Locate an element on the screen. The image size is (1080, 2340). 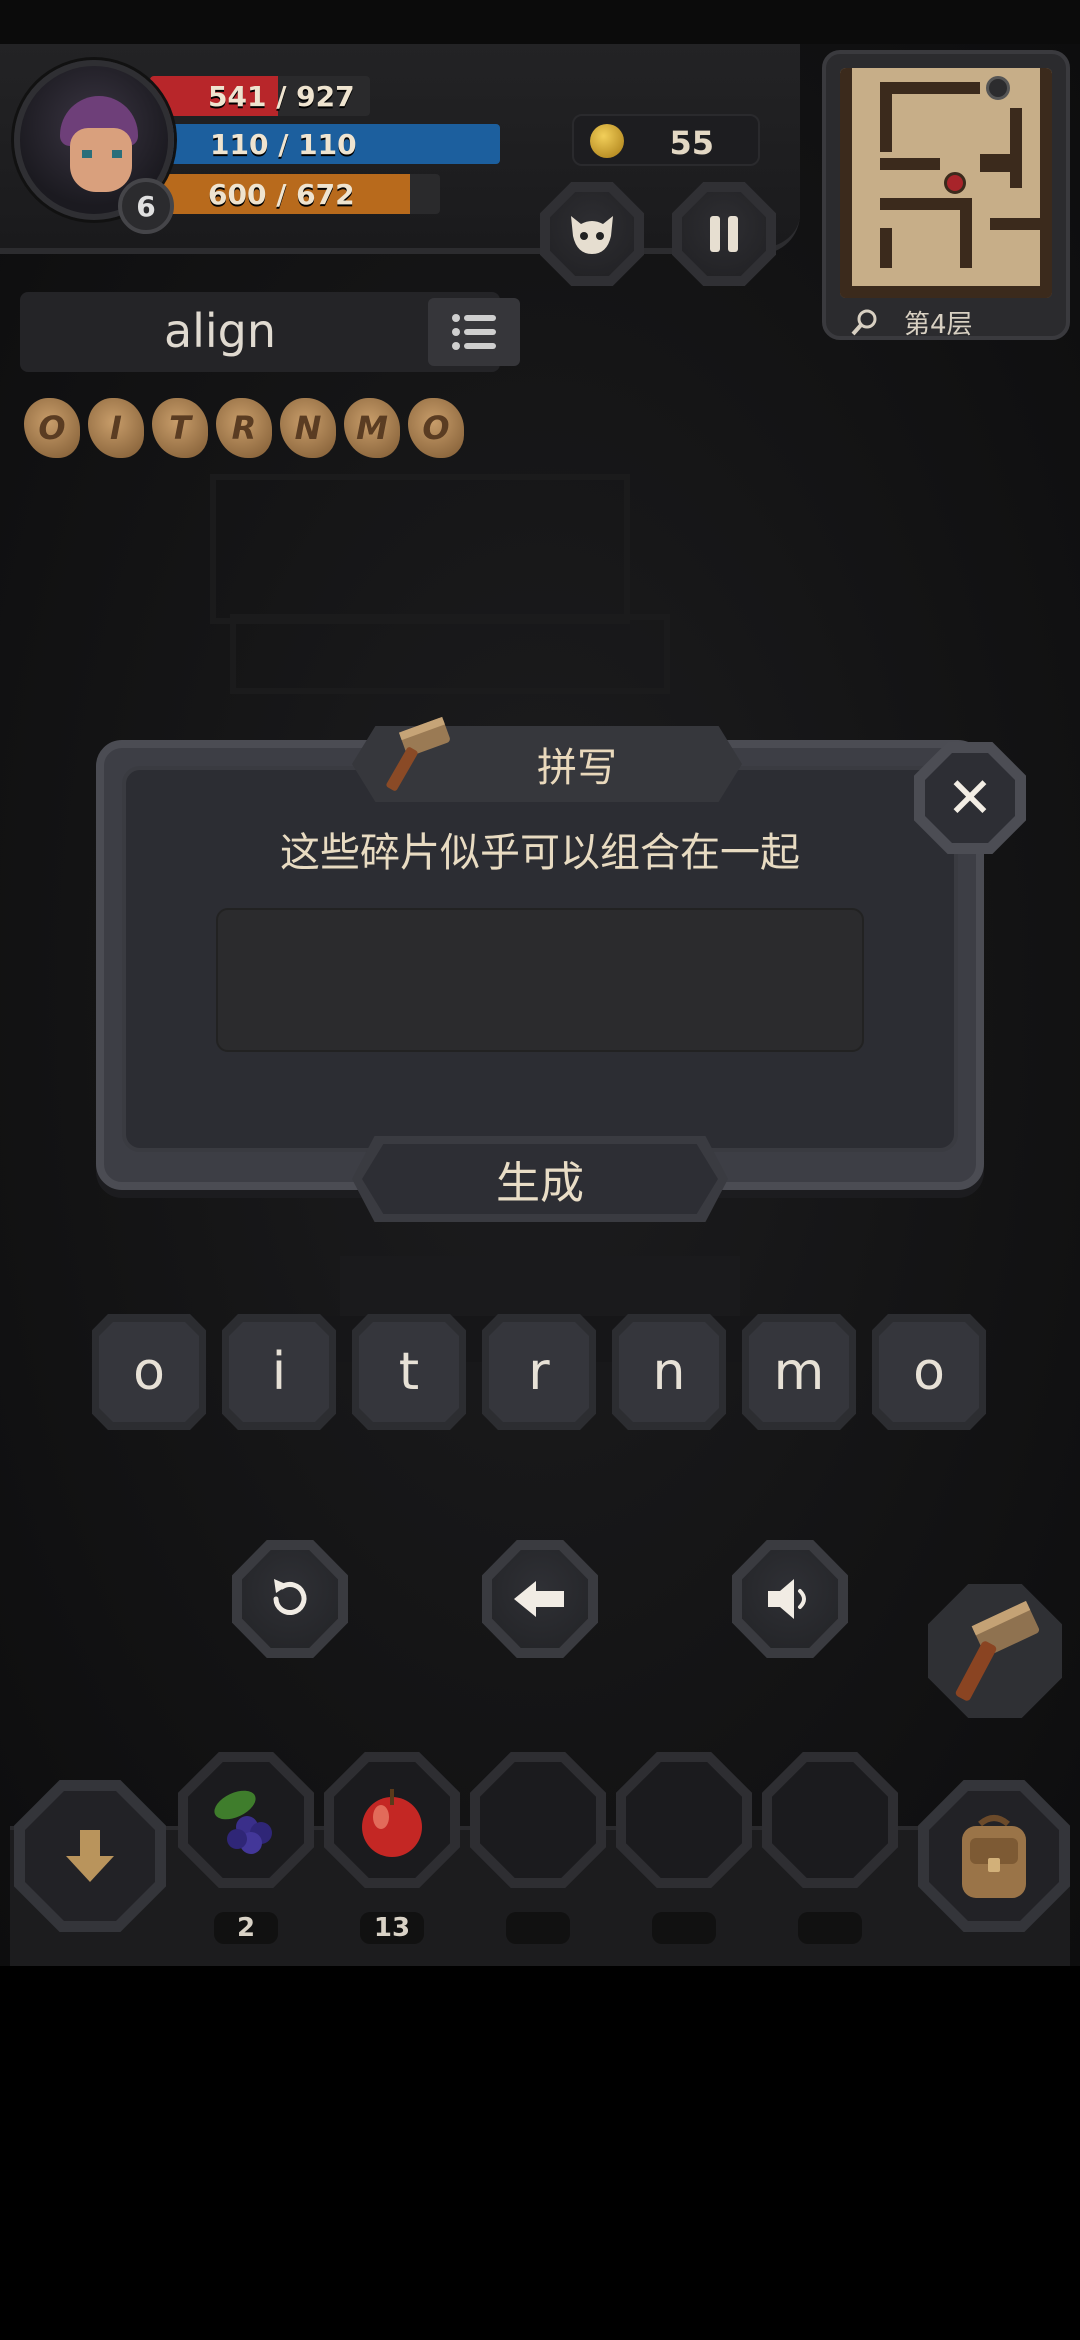
minimap-view is located at coordinates (946, 183).